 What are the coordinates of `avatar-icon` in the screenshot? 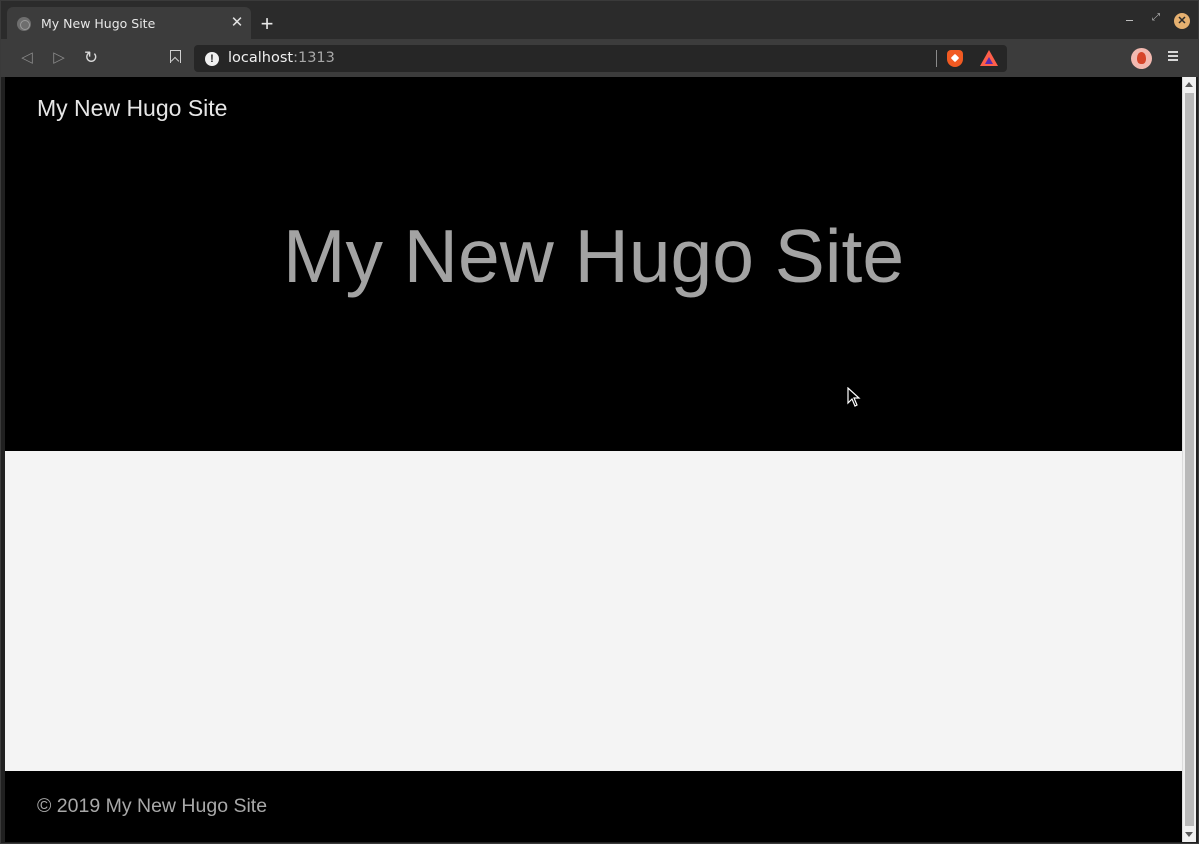 It's located at (1141, 58).